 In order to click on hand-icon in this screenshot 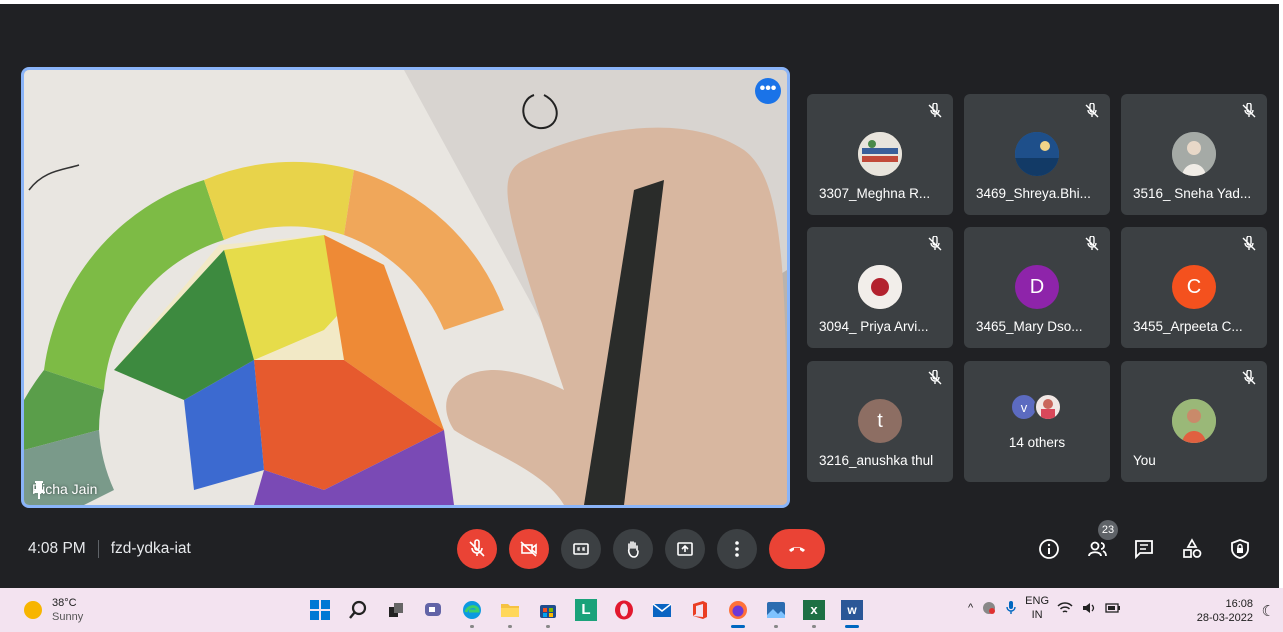, I will do `click(633, 549)`.